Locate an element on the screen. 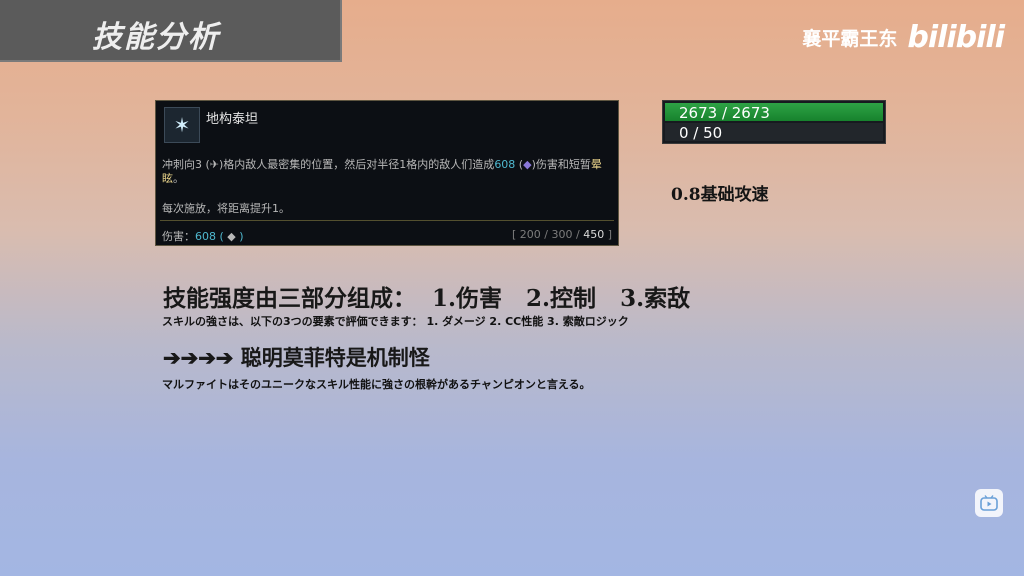  desc-damage: 608 is located at coordinates (505, 164).